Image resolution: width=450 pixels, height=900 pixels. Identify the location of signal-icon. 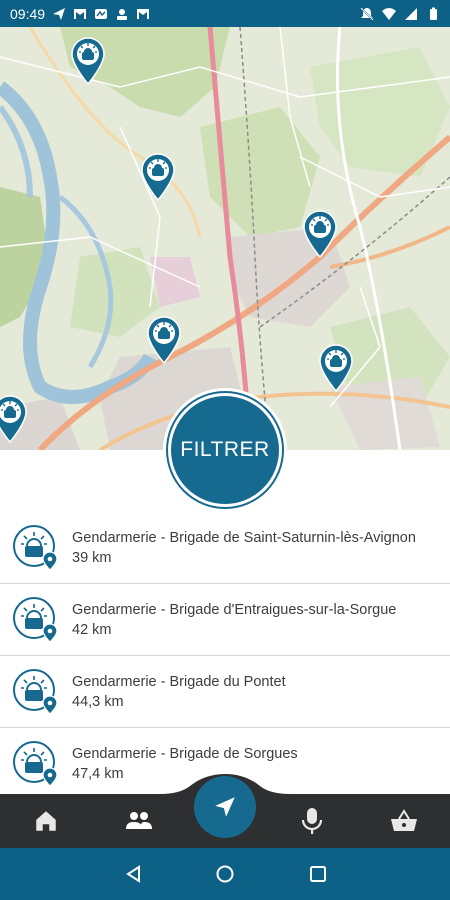
(411, 13).